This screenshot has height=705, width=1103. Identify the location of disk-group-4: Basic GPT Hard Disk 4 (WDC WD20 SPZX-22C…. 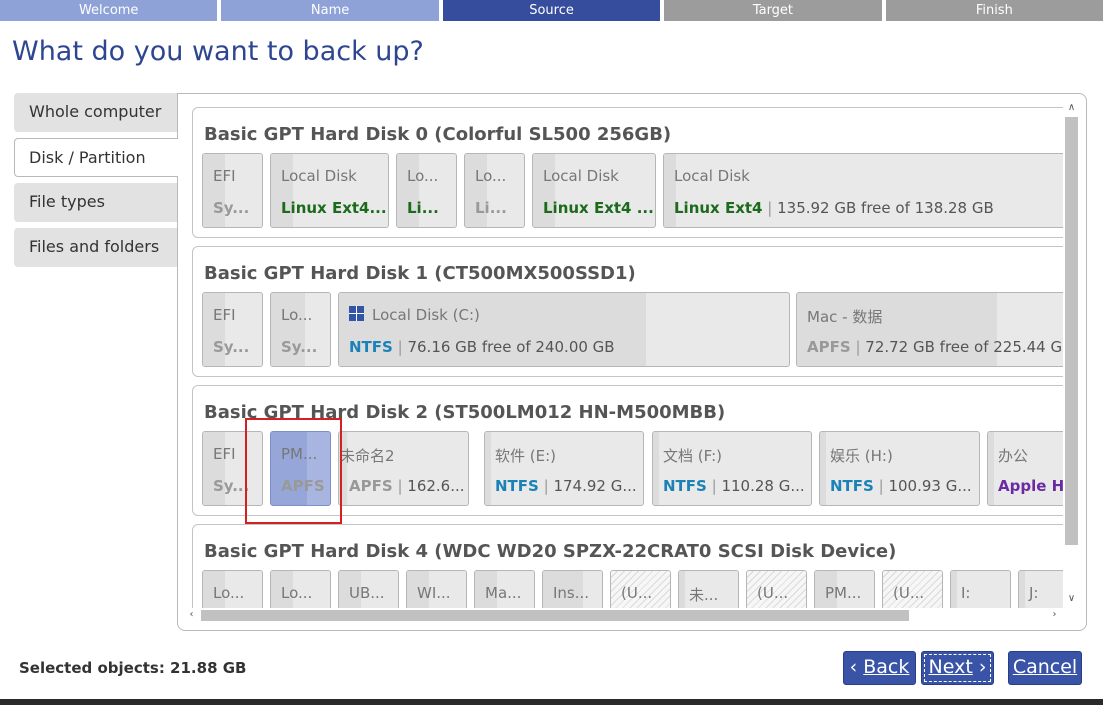
(627, 566).